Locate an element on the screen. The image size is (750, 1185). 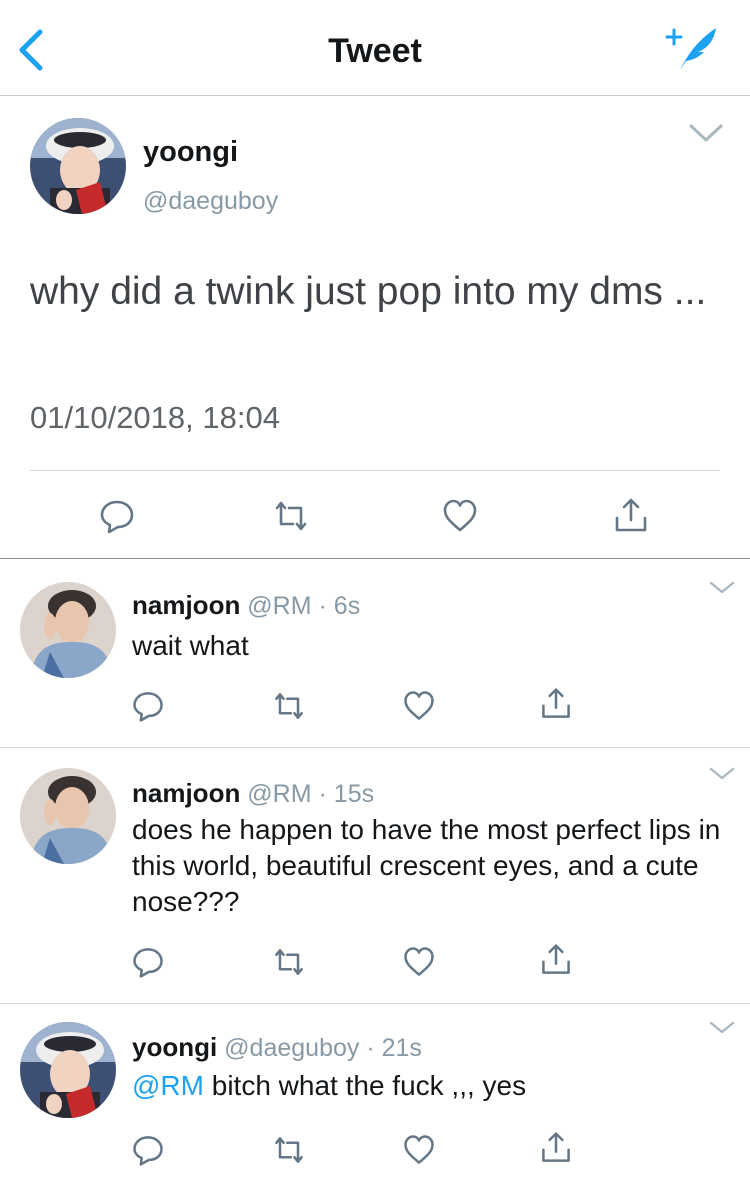
reply-header: namjoon @RM · 15s is located at coordinates (253, 793).